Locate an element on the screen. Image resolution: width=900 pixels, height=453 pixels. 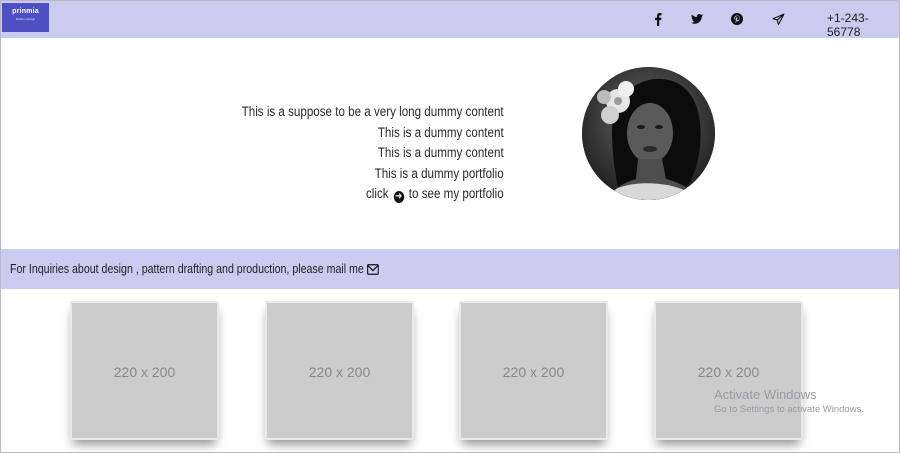
hero-line-2: This is a dummy content is located at coordinates (441, 132).